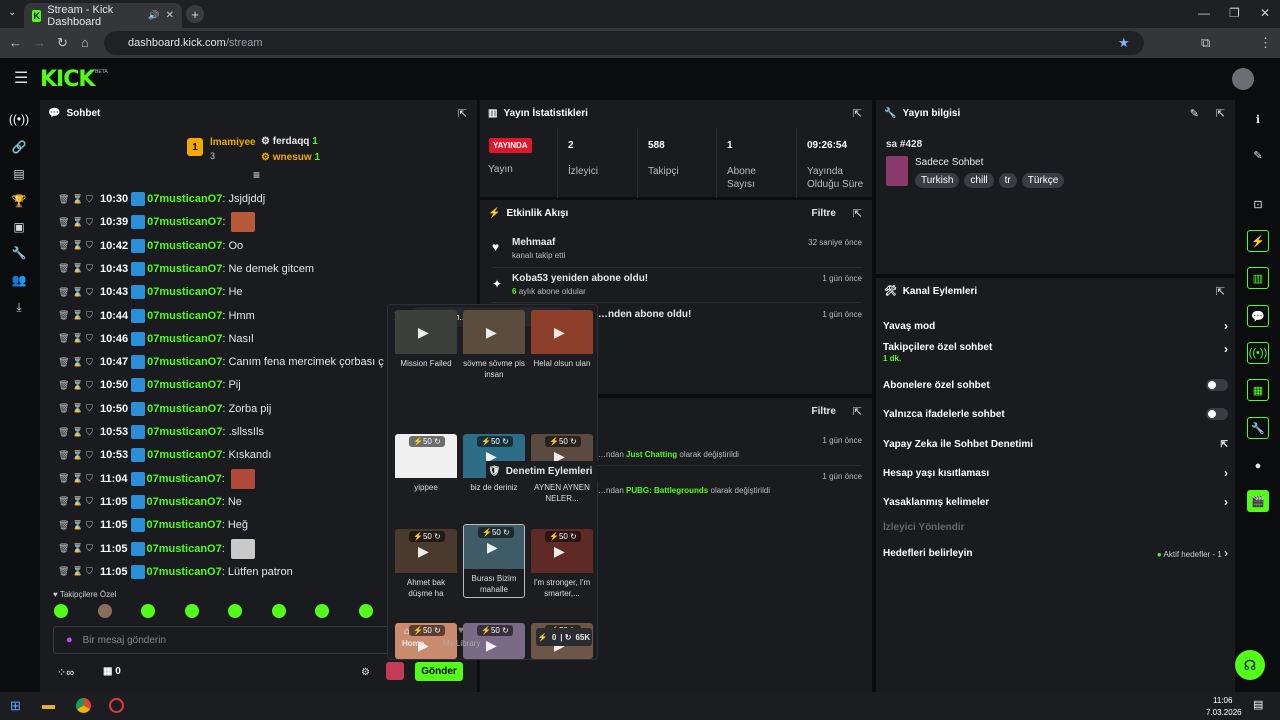 This screenshot has width=1280, height=720. Describe the element at coordinates (186, 269) in the screenshot. I see `chat-message: 🗑 ⌛ ⛉ 10:43 07musticanO7: Ne demek gitcem` at that location.